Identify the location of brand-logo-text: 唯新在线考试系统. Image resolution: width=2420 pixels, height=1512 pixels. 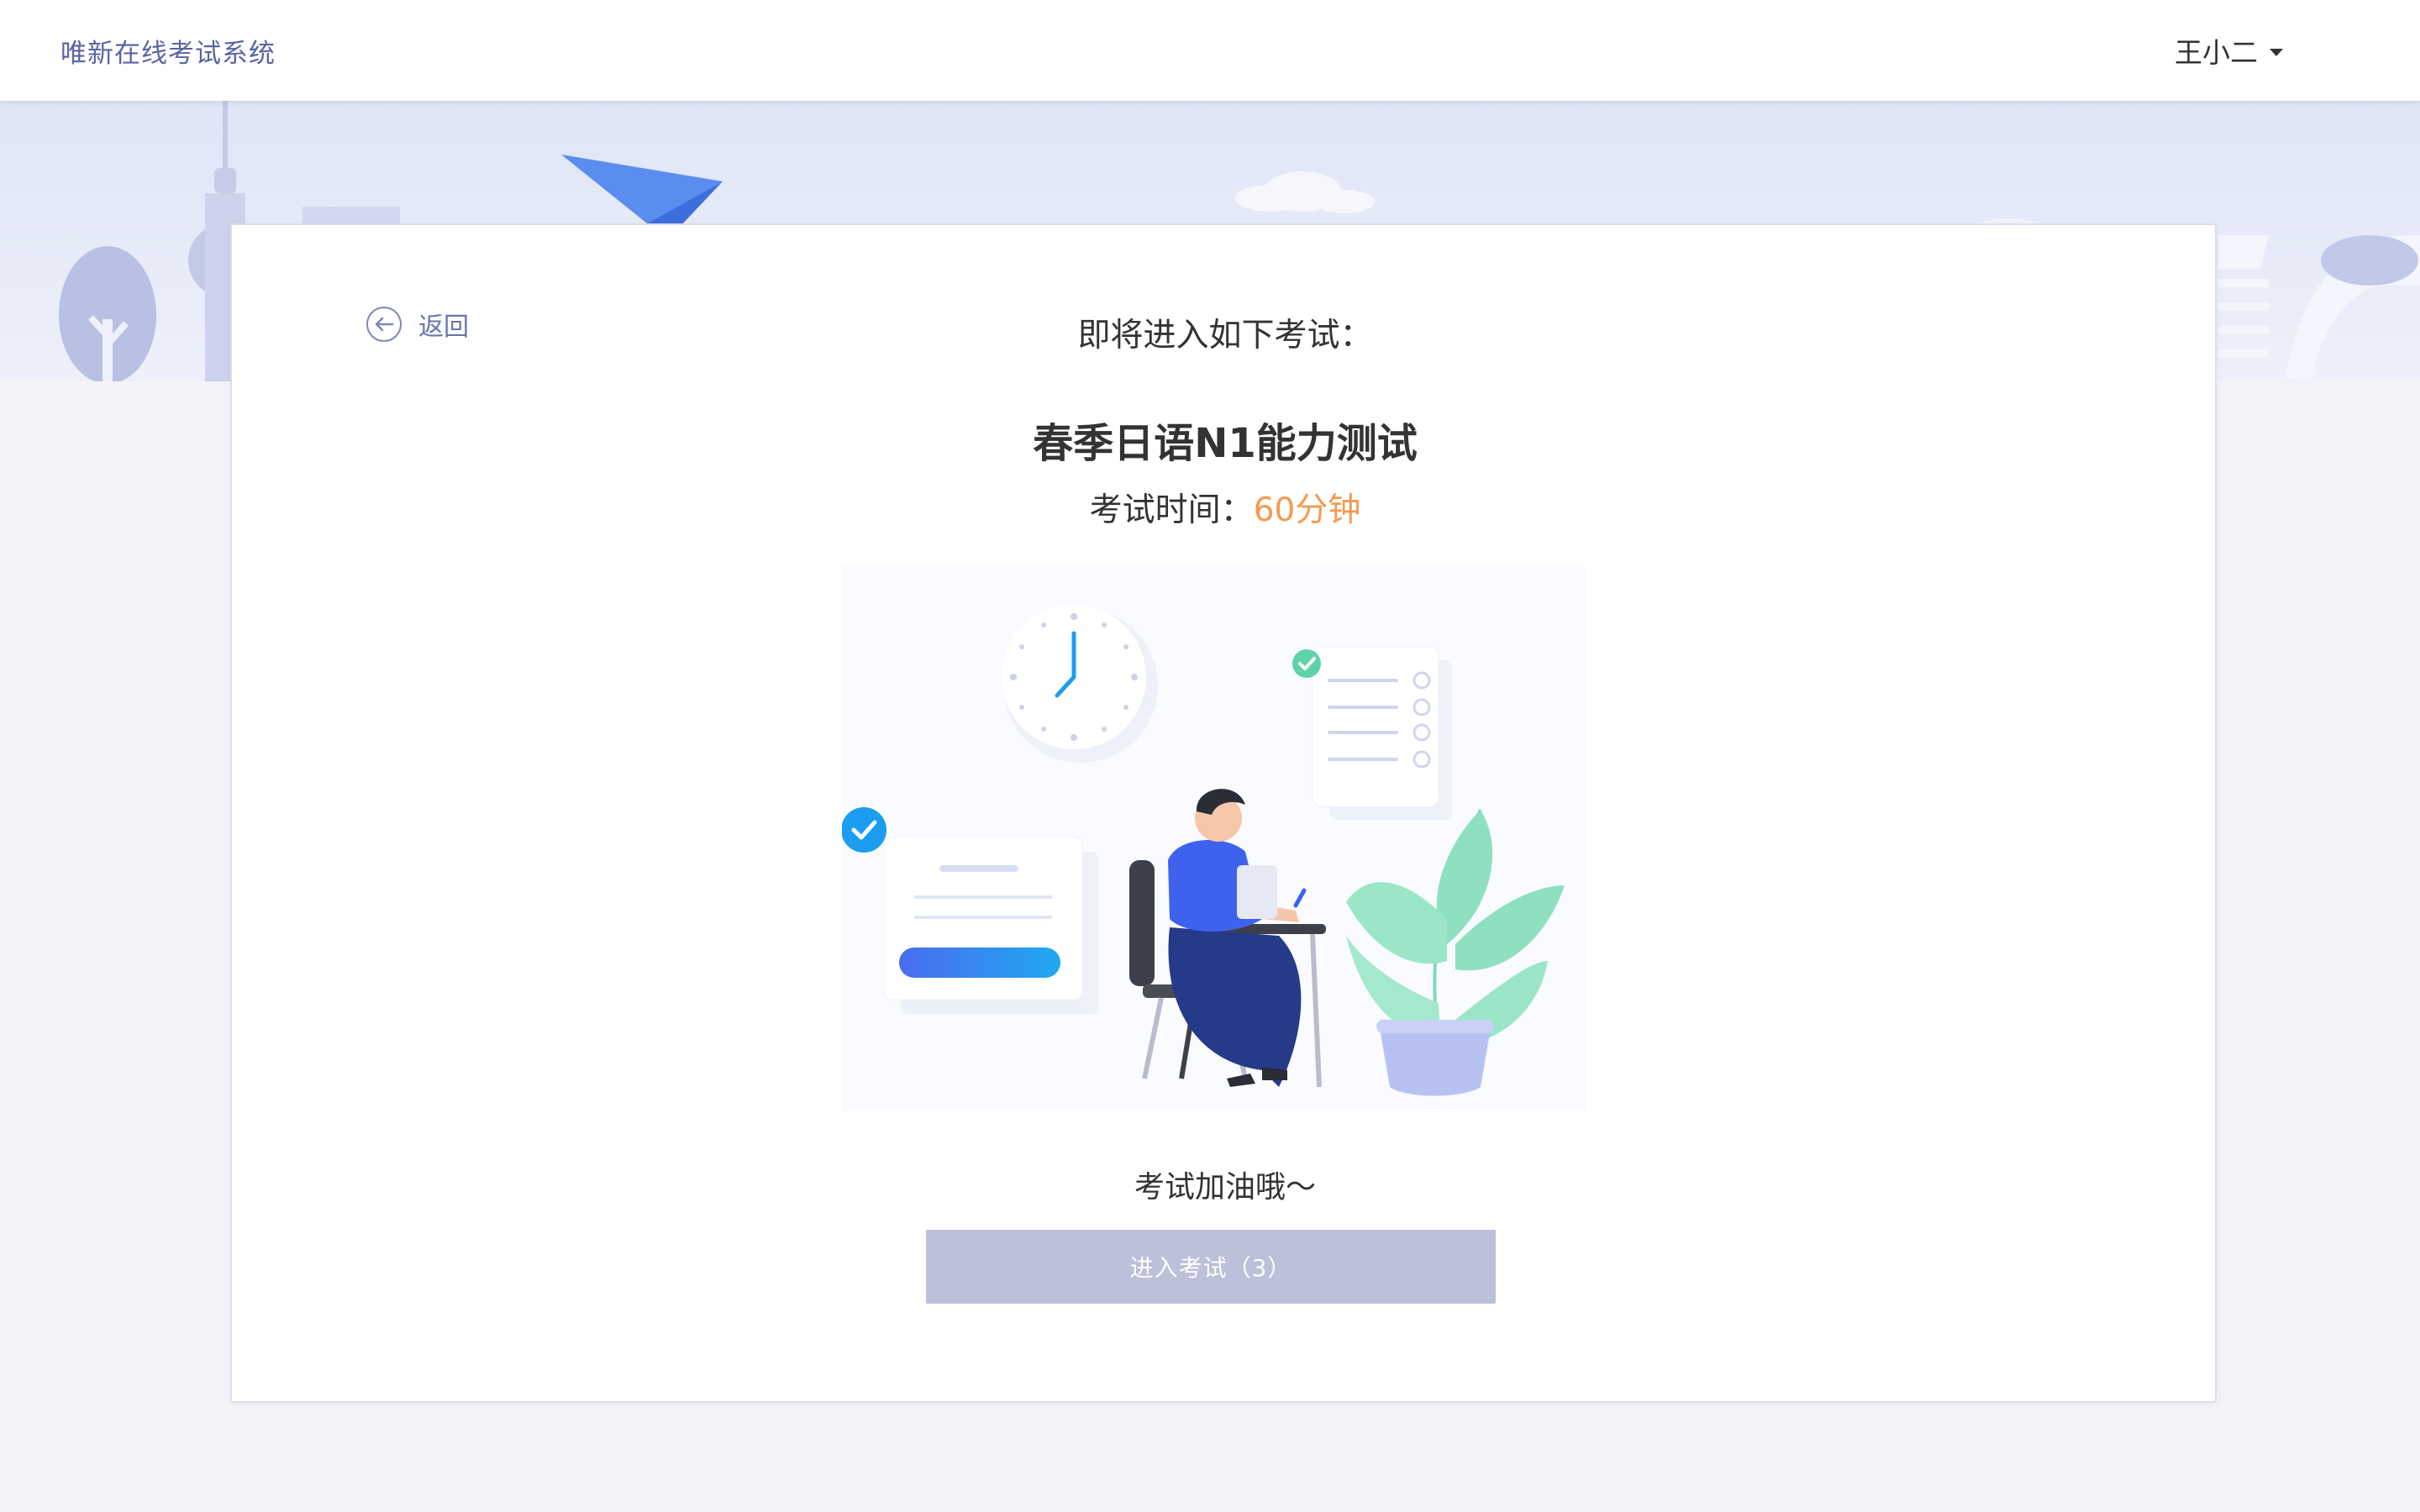
(168, 51).